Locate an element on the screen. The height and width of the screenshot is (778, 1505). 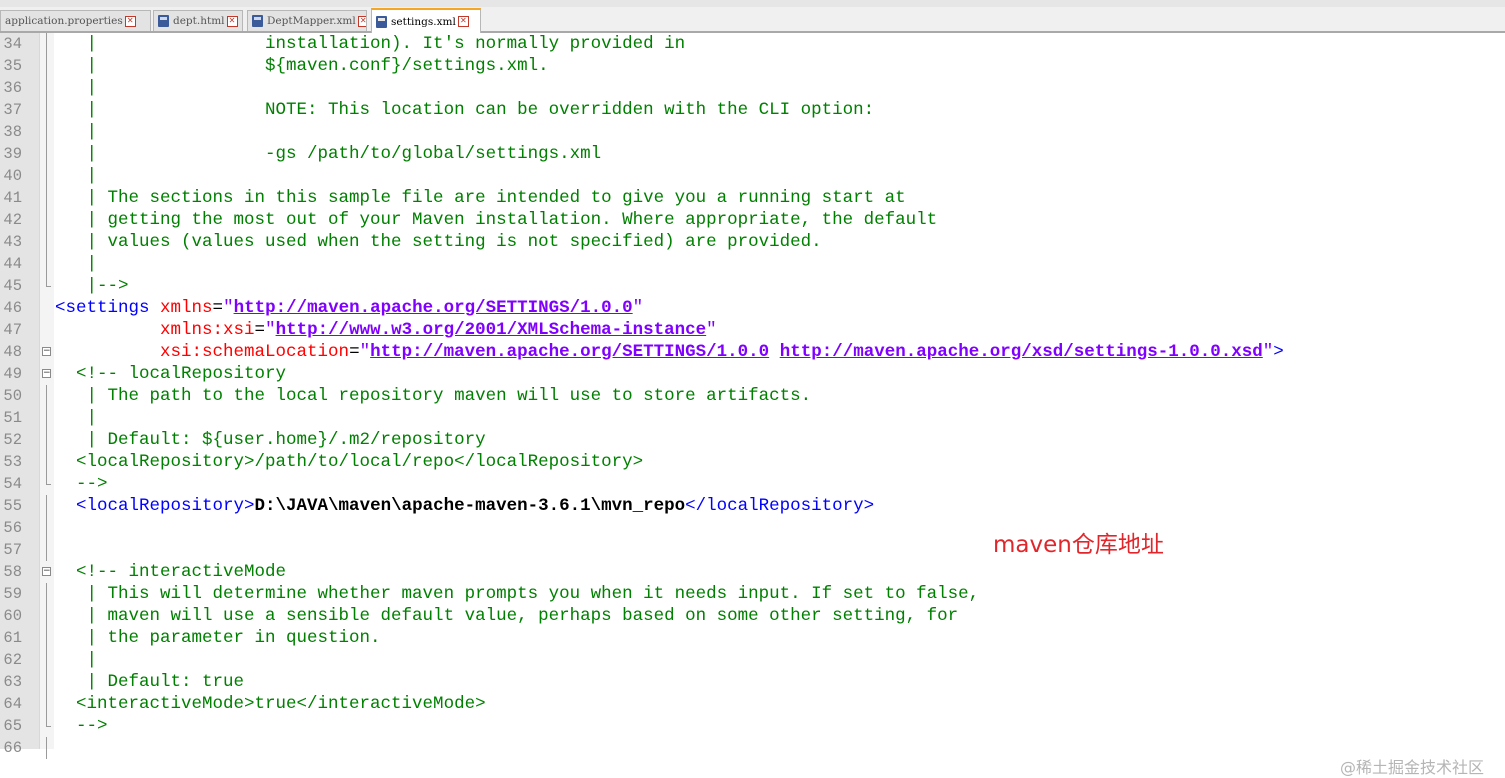
tab-deptmapper-xml: DeptMapper.xml ✕ is located at coordinates (307, 20).